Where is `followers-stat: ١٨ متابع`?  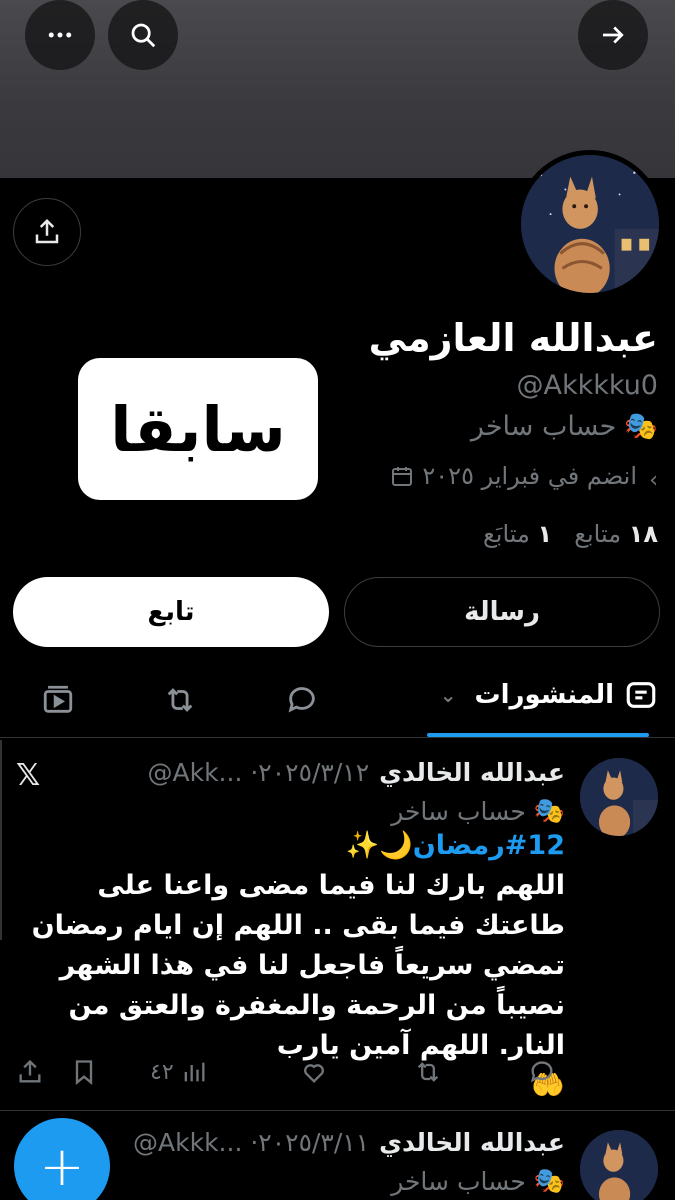 followers-stat: ١٨ متابع is located at coordinates (616, 534).